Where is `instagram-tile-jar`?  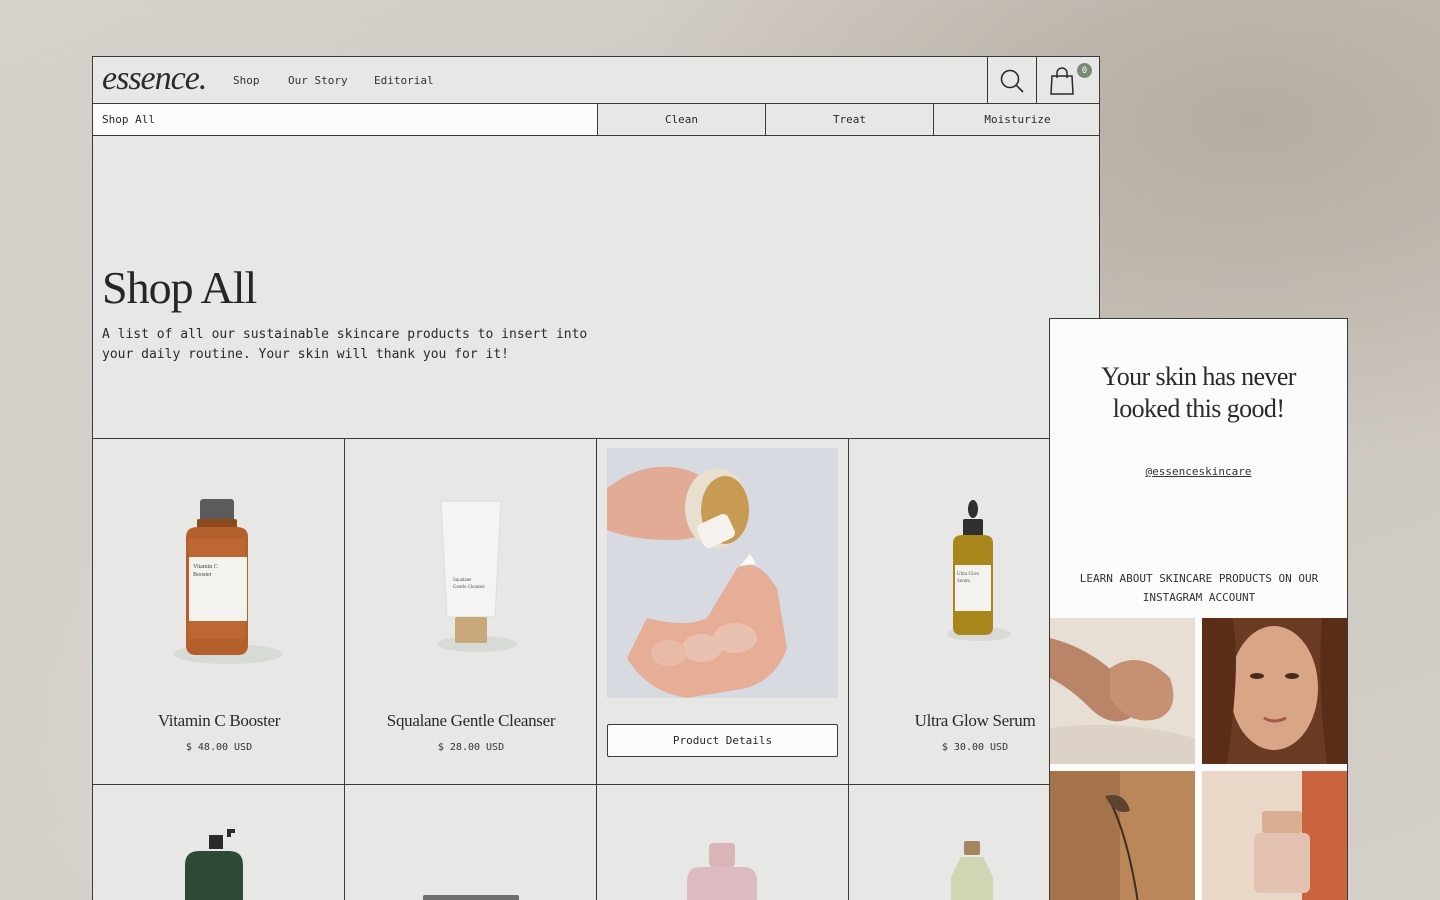
instagram-tile-jar is located at coordinates (1274, 835).